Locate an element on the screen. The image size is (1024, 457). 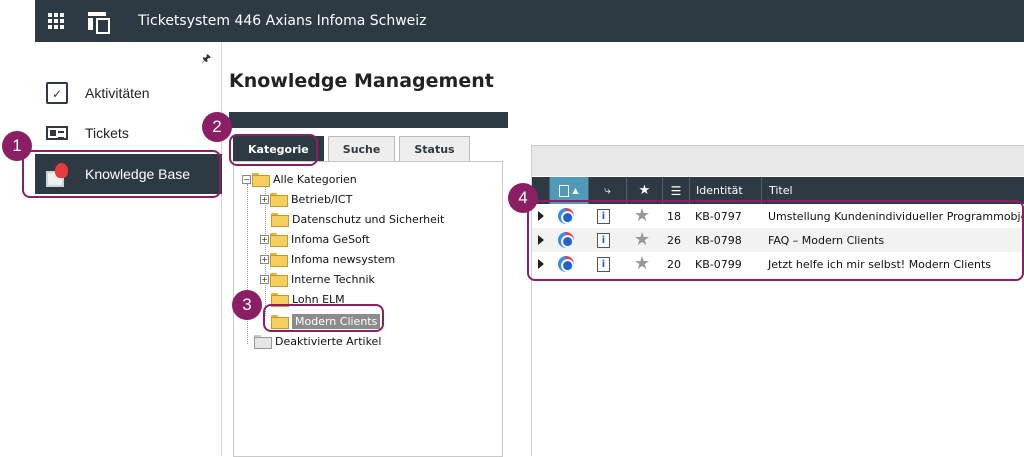
callout-badge-3: 3 is located at coordinates (247, 305).